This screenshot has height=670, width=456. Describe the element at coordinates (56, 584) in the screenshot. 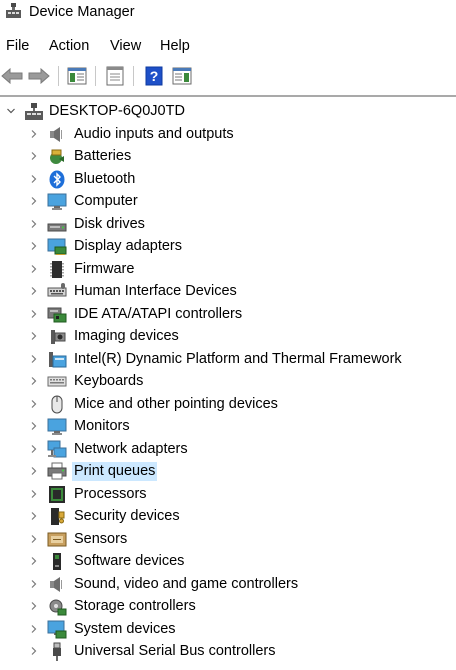

I see `speaker-icon` at that location.